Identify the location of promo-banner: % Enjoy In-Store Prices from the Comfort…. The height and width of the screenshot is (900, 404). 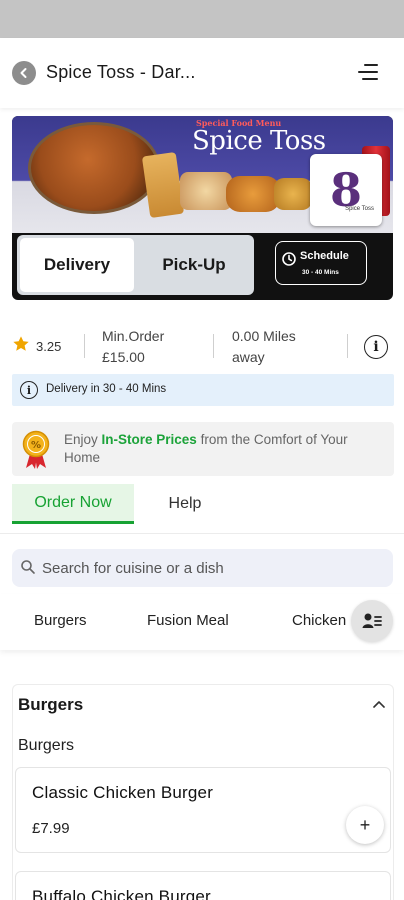
(203, 449).